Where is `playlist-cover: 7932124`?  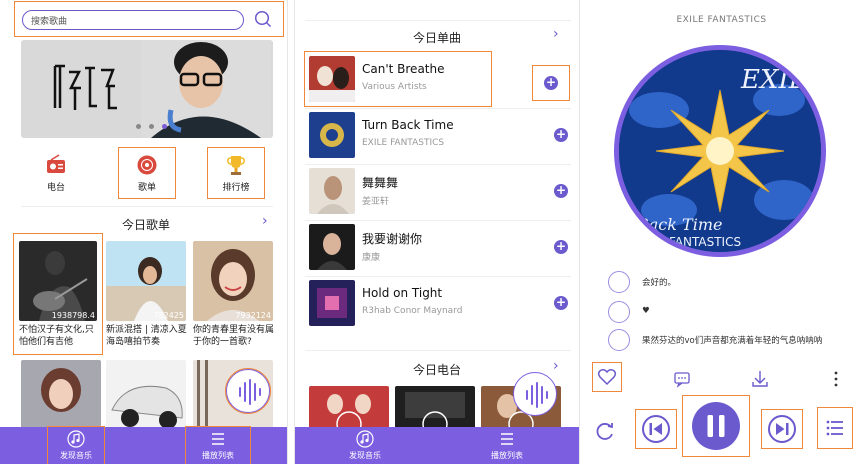 playlist-cover: 7932124 is located at coordinates (233, 281).